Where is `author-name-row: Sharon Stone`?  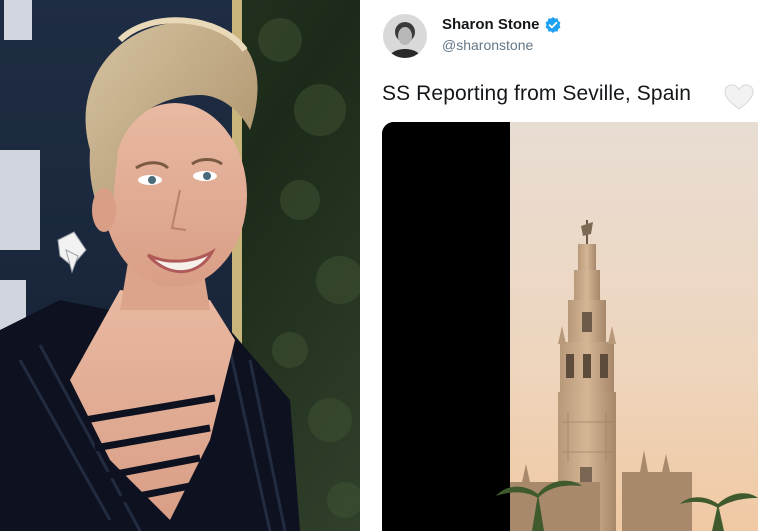 author-name-row: Sharon Stone is located at coordinates (501, 24).